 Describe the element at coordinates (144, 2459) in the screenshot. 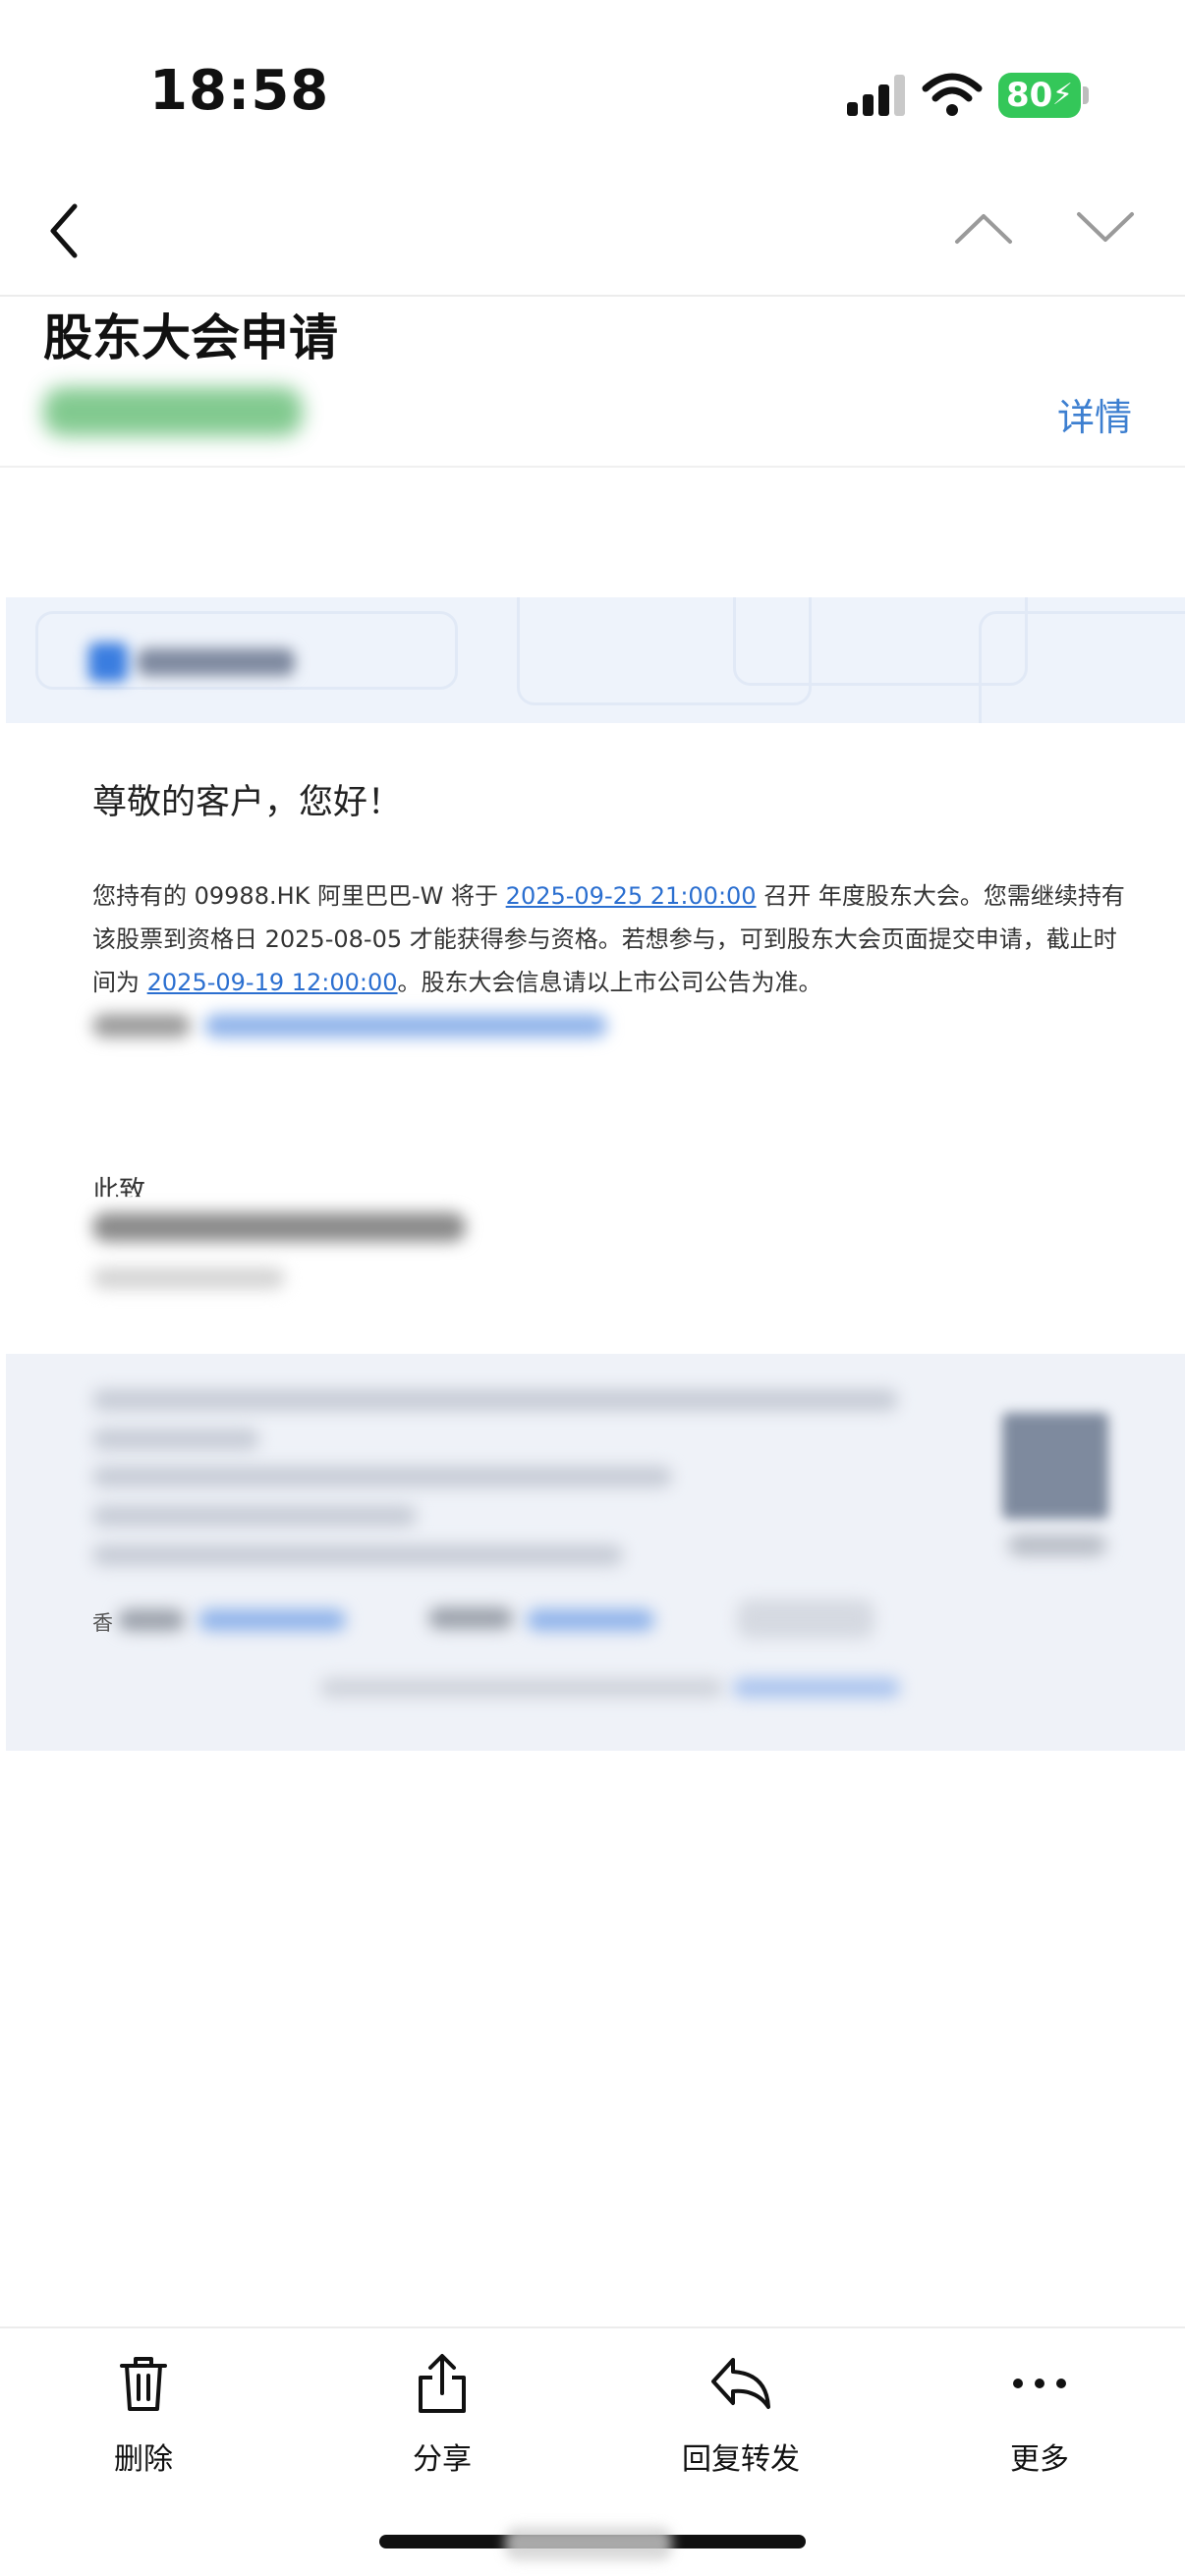

I see `tab-label: 删除` at that location.